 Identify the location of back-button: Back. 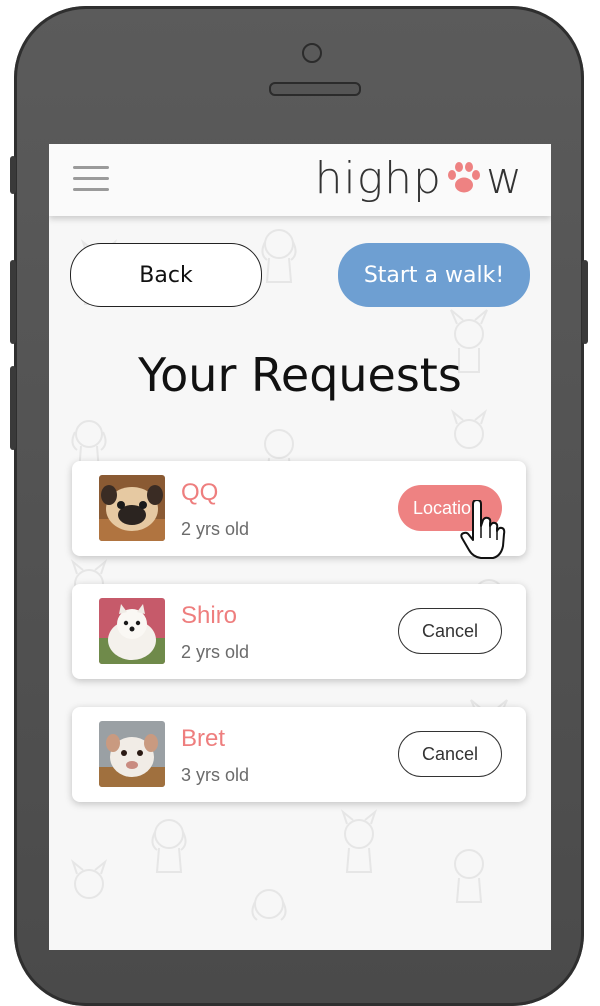
(166, 275).